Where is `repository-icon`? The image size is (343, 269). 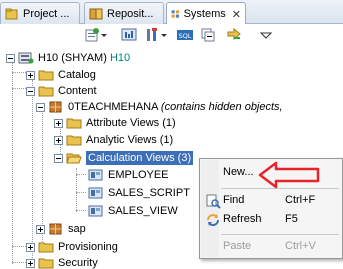
repository-icon is located at coordinates (96, 13).